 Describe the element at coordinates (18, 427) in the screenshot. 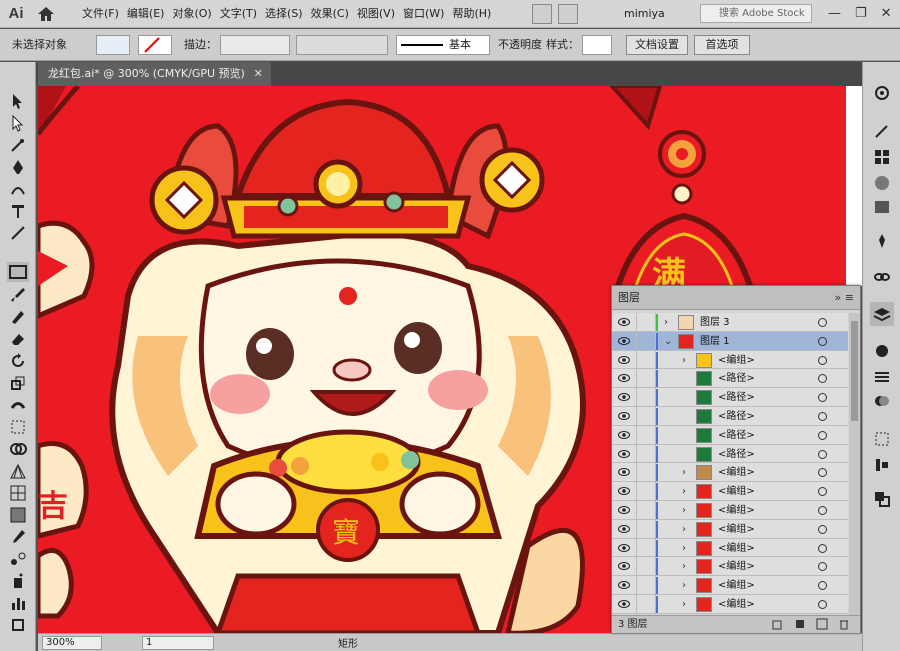

I see `free-transform-tool-icon` at that location.